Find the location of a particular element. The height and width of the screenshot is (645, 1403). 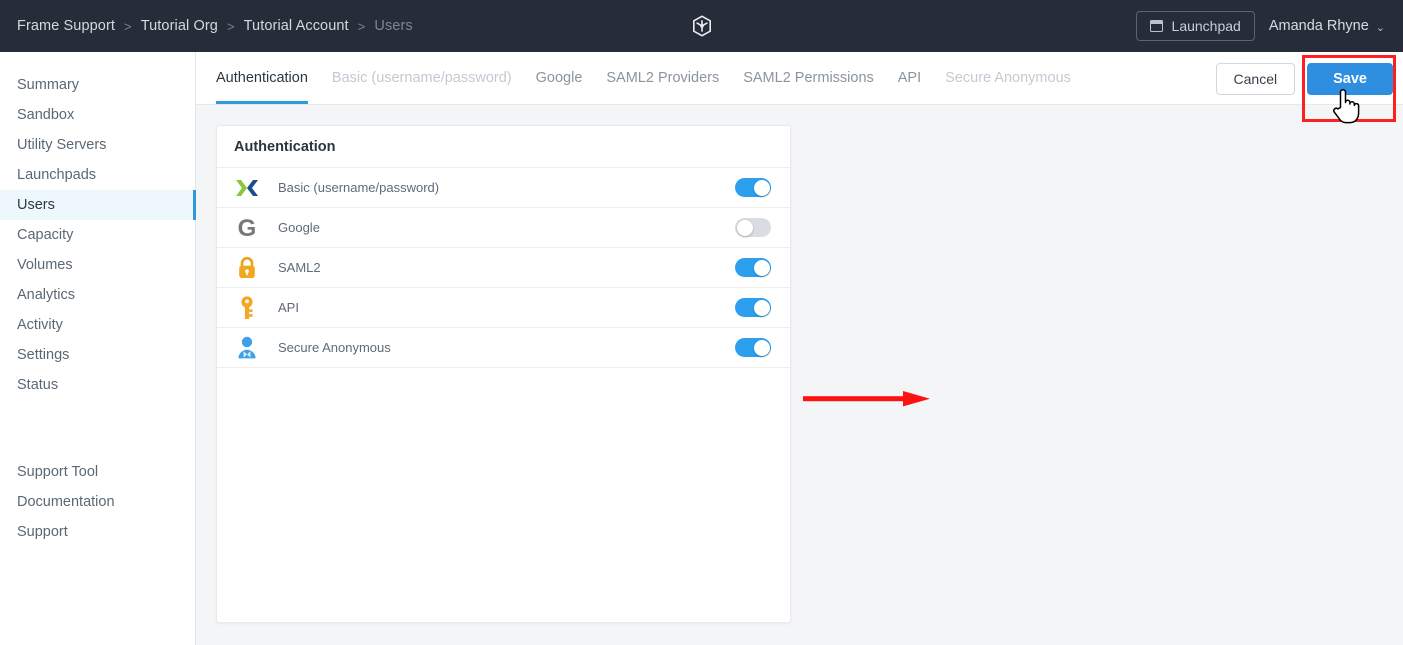

toggle-google is located at coordinates (753, 227).